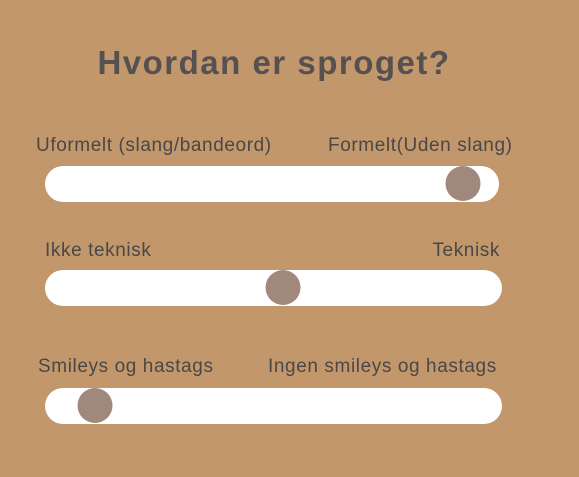  I want to click on slider-1-right-label: Formelt(Uden slang), so click(420, 145).